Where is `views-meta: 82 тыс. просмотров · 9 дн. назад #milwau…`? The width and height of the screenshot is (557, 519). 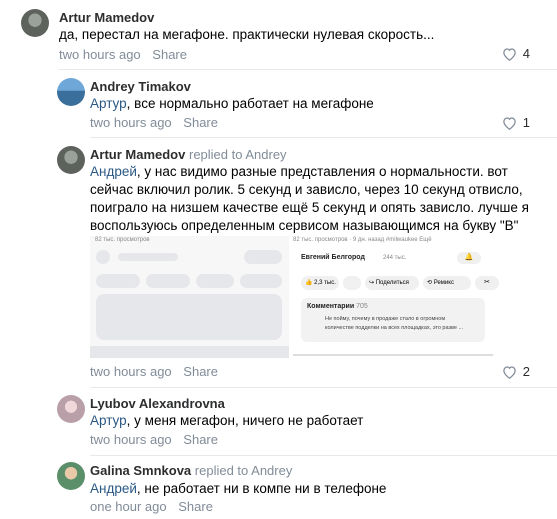 views-meta: 82 тыс. просмотров · 9 дн. назад #milwau… is located at coordinates (362, 240).